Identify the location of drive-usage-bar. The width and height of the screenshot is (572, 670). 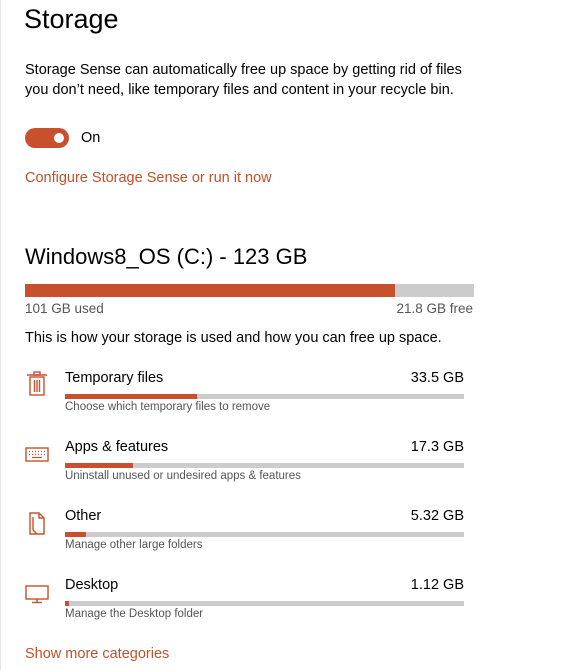
(249, 290).